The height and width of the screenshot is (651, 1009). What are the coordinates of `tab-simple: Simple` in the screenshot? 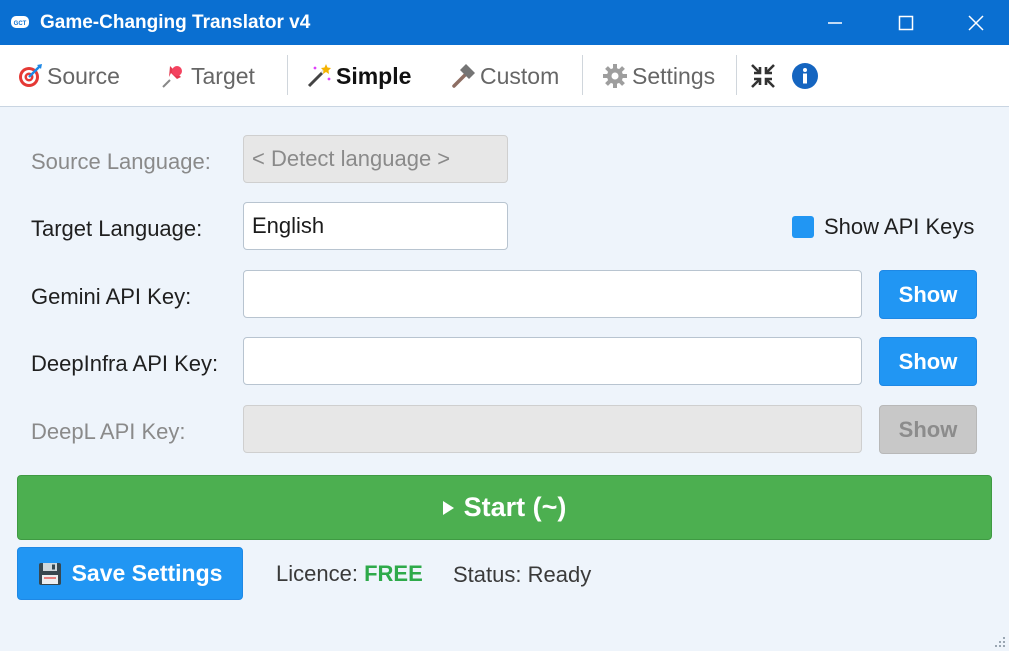 It's located at (358, 76).